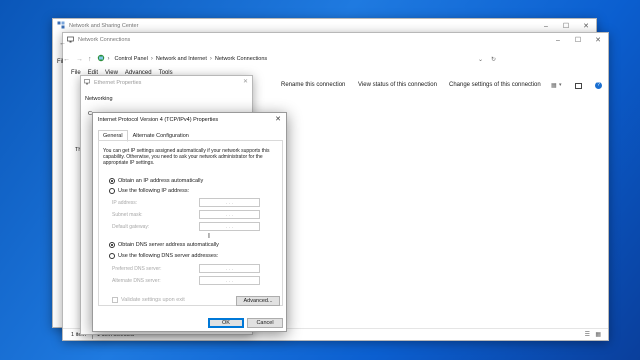 The width and height of the screenshot is (640, 360). I want to click on cancel-button: Cancel, so click(265, 323).